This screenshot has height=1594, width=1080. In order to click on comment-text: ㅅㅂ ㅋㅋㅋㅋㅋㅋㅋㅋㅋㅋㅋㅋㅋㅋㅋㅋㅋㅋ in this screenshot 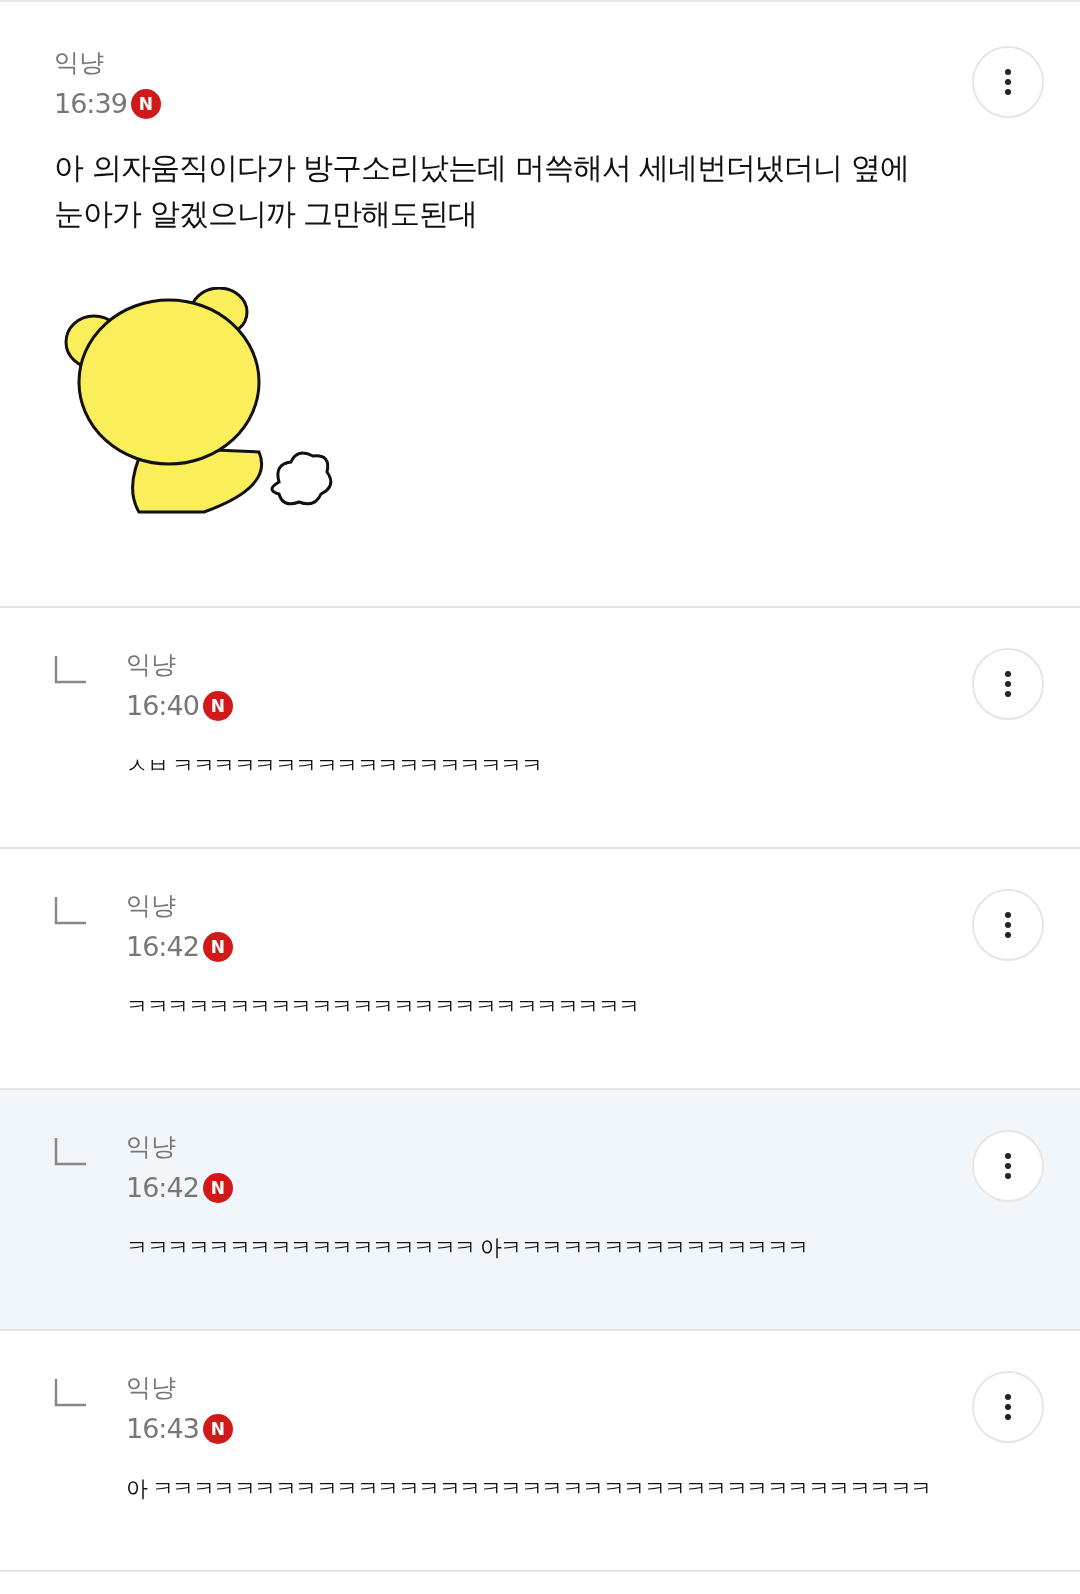, I will do `click(334, 766)`.